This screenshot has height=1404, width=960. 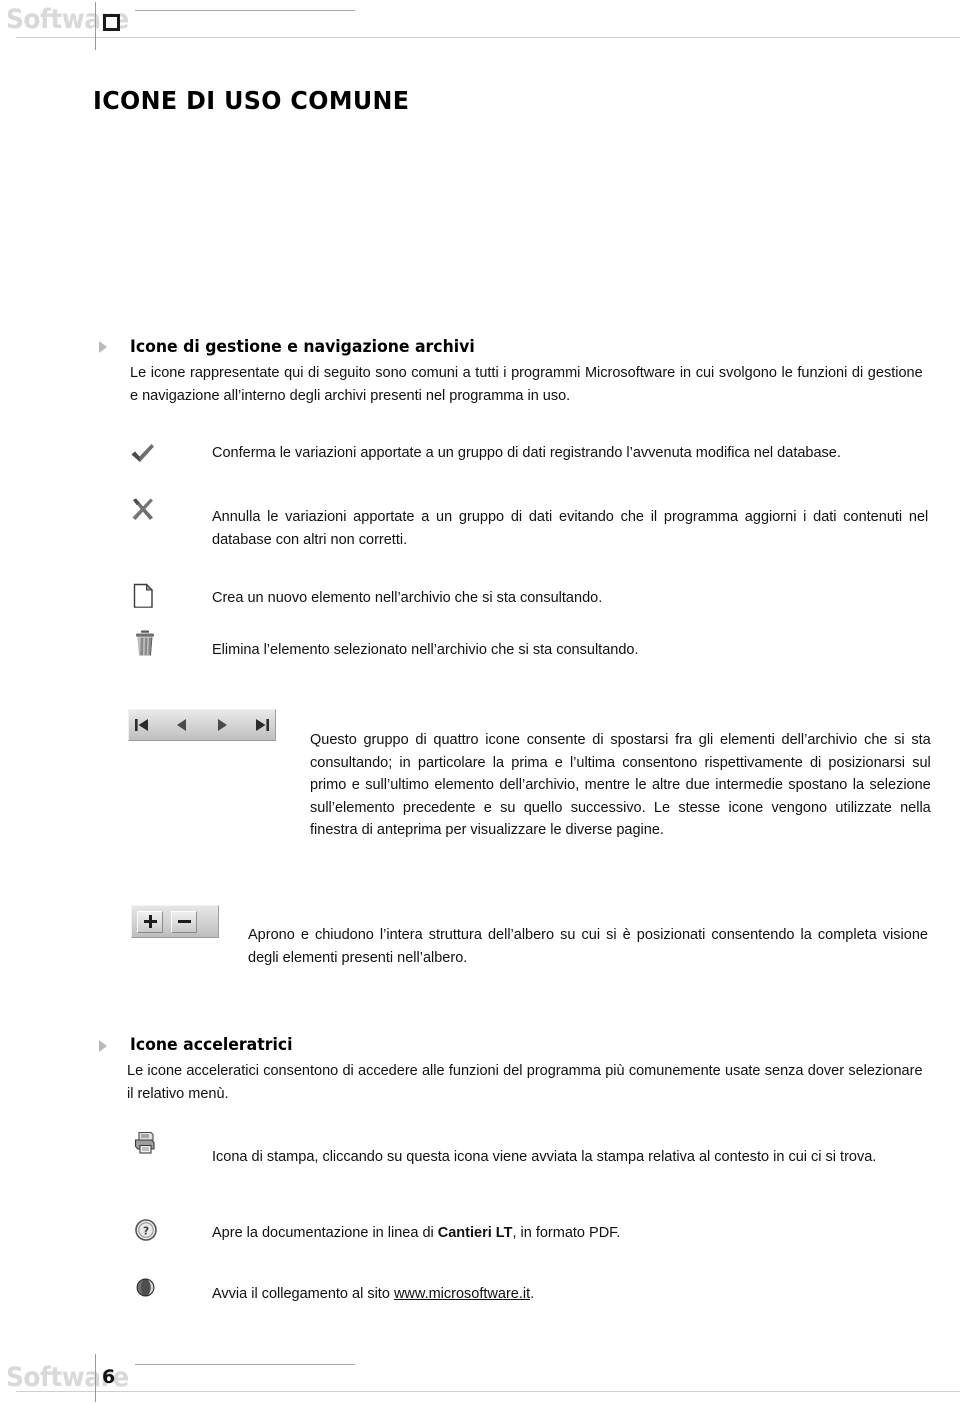 I want to click on plus-icon, so click(x=150, y=921).